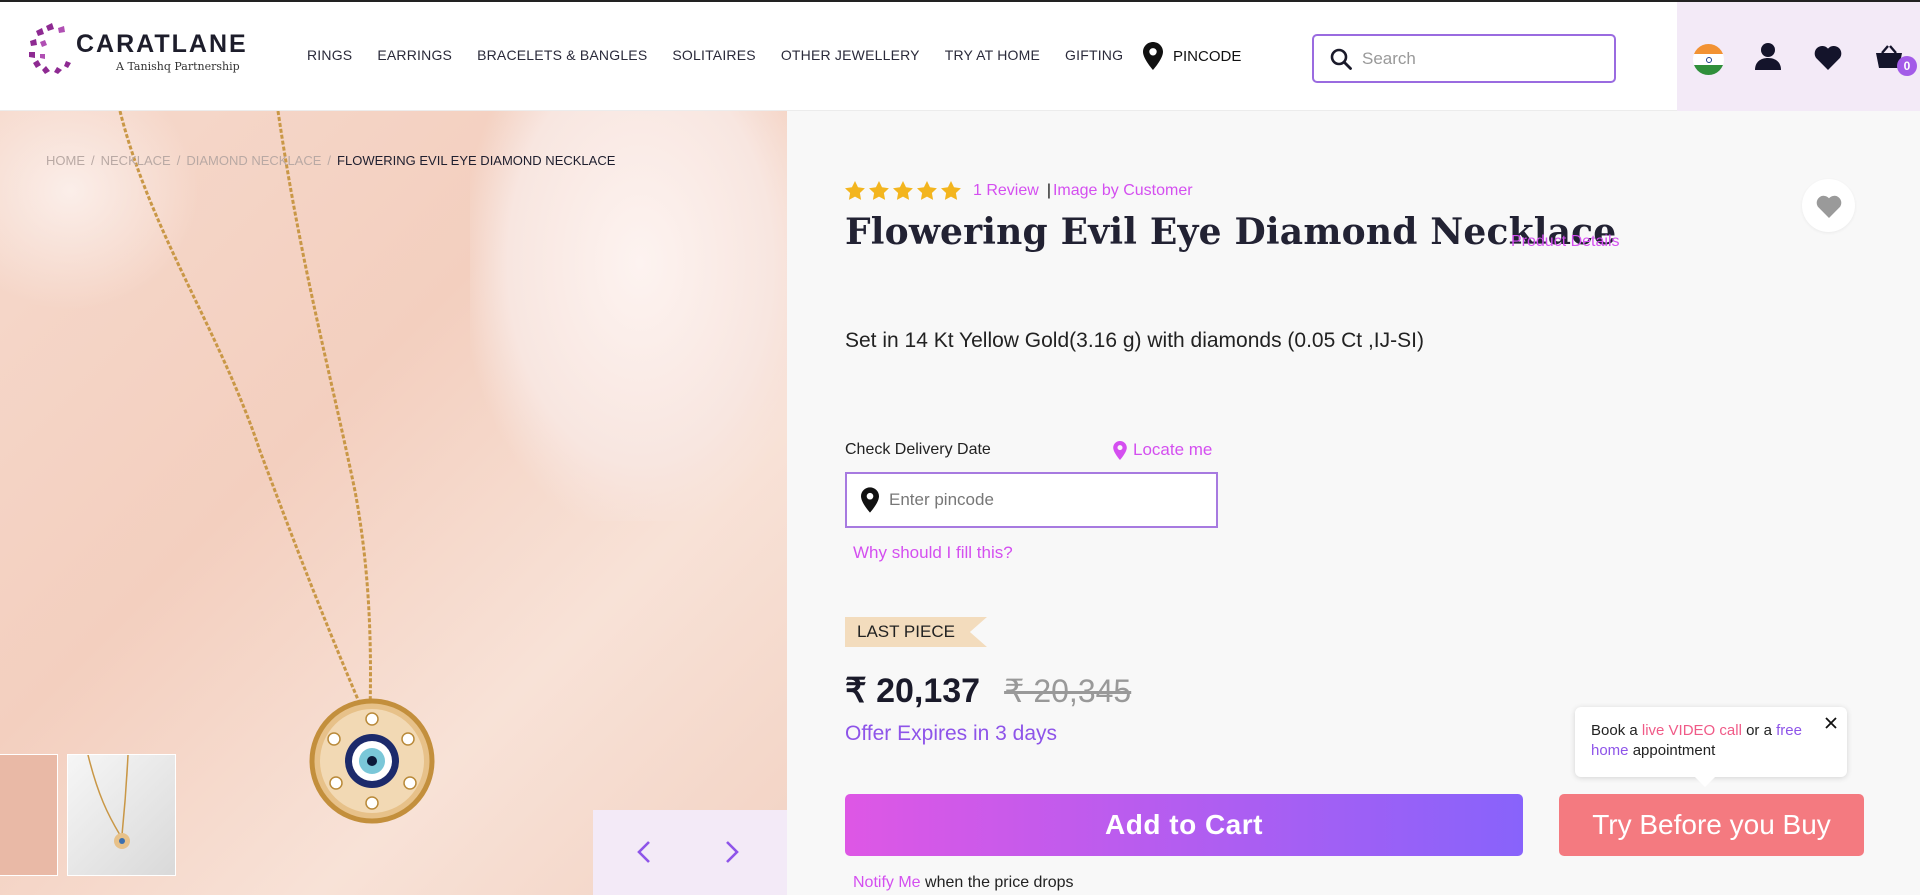 Image resolution: width=1920 pixels, height=895 pixels. Describe the element at coordinates (913, 691) in the screenshot. I see `sale-price: ₹ 20,137` at that location.